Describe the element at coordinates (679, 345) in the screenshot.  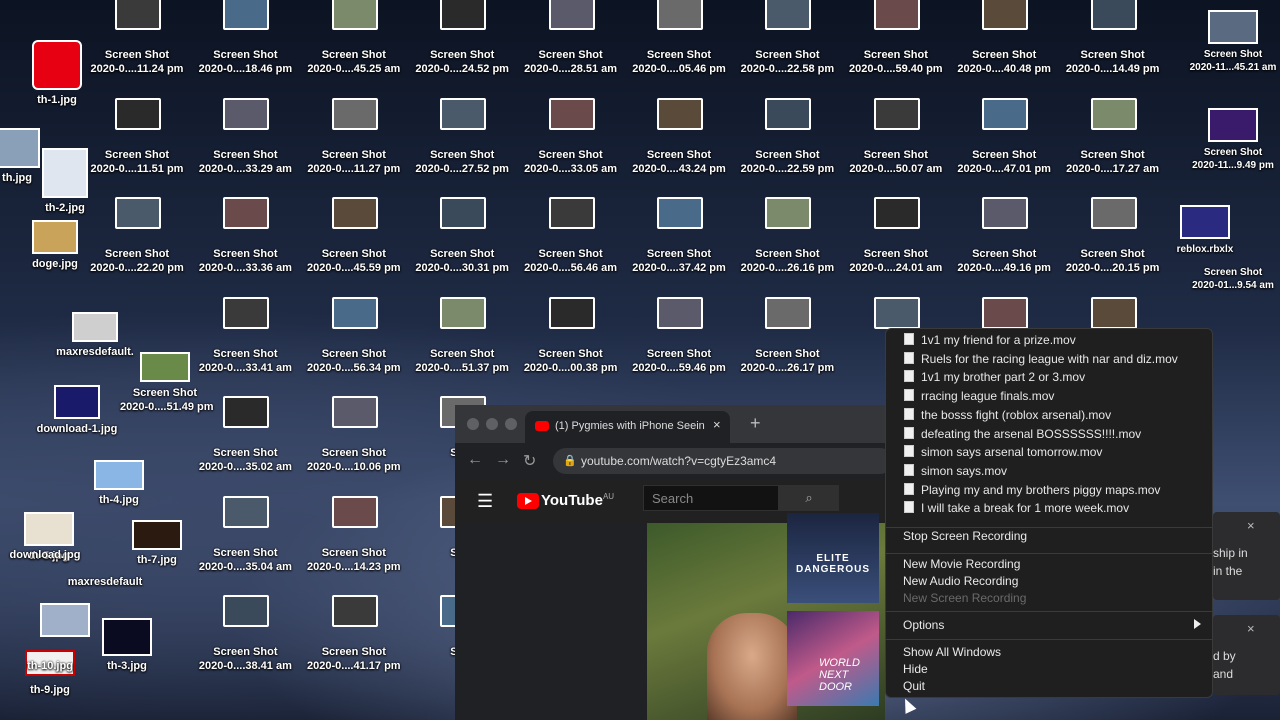
I see `desktop-screenshot-file: Screen Shot 2020-0....59.46 pm` at that location.